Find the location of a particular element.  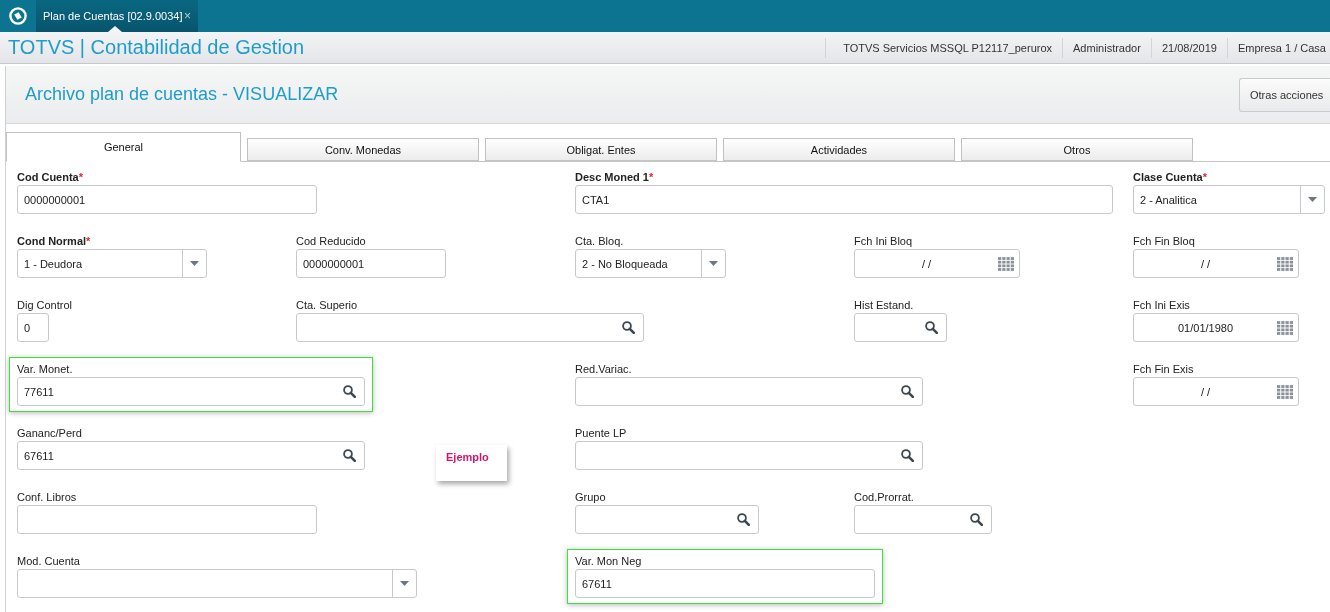

example-note: Ejemplo is located at coordinates (471, 463).